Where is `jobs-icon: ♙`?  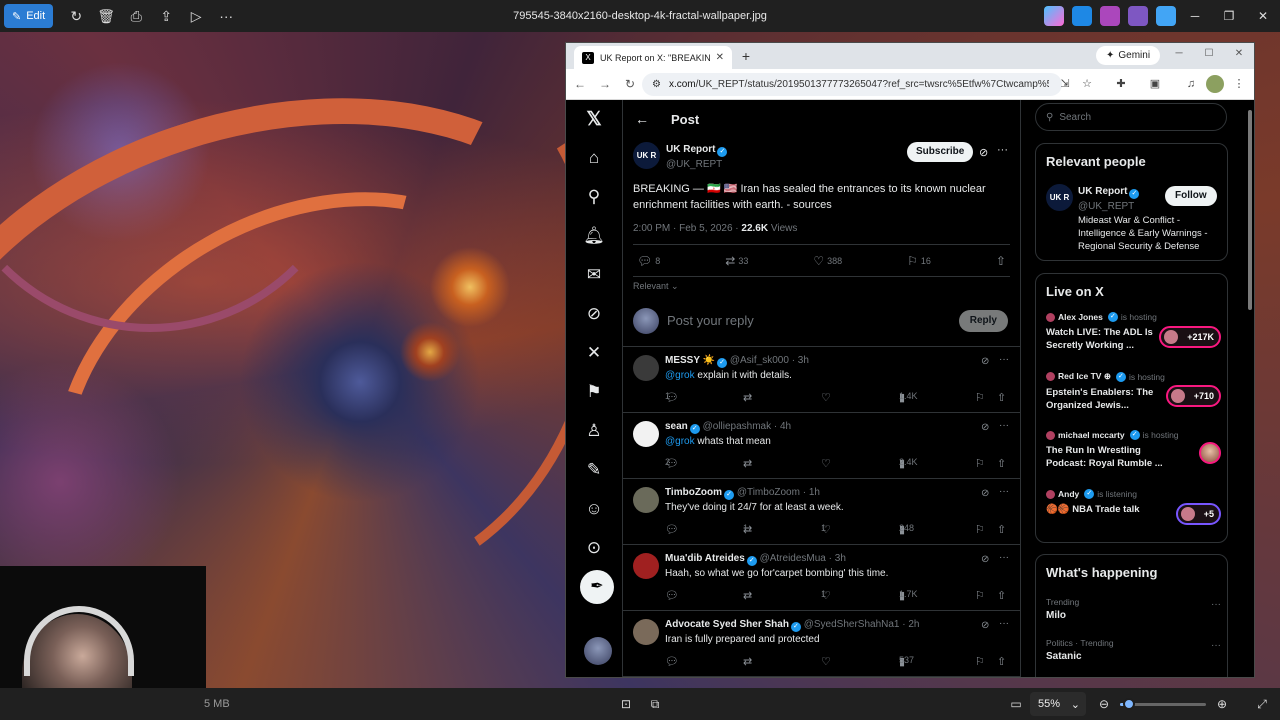 jobs-icon: ♙ is located at coordinates (594, 431).